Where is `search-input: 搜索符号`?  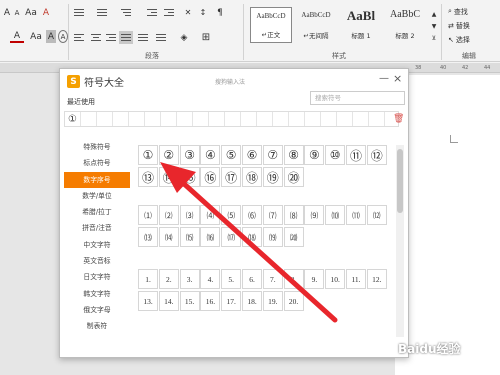
search-input: 搜索符号 is located at coordinates (357, 98).